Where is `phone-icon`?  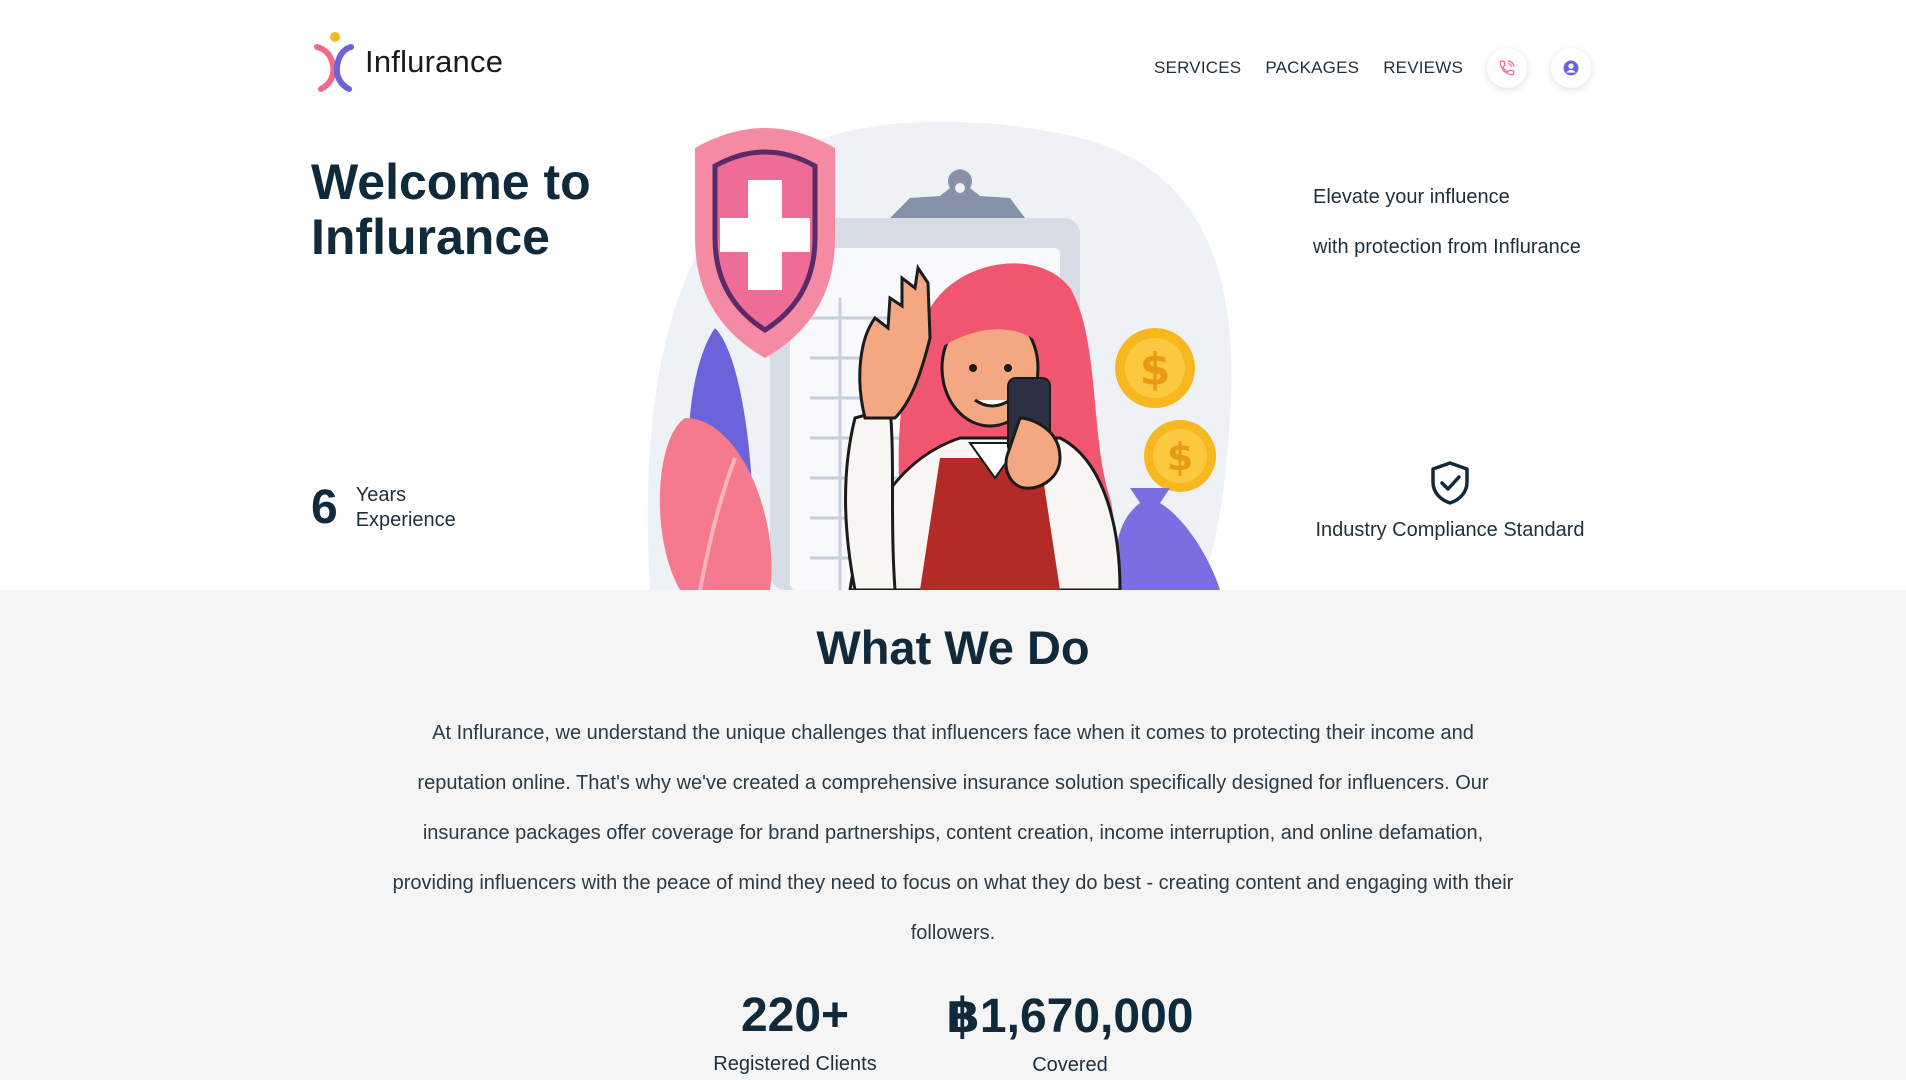 phone-icon is located at coordinates (1507, 68).